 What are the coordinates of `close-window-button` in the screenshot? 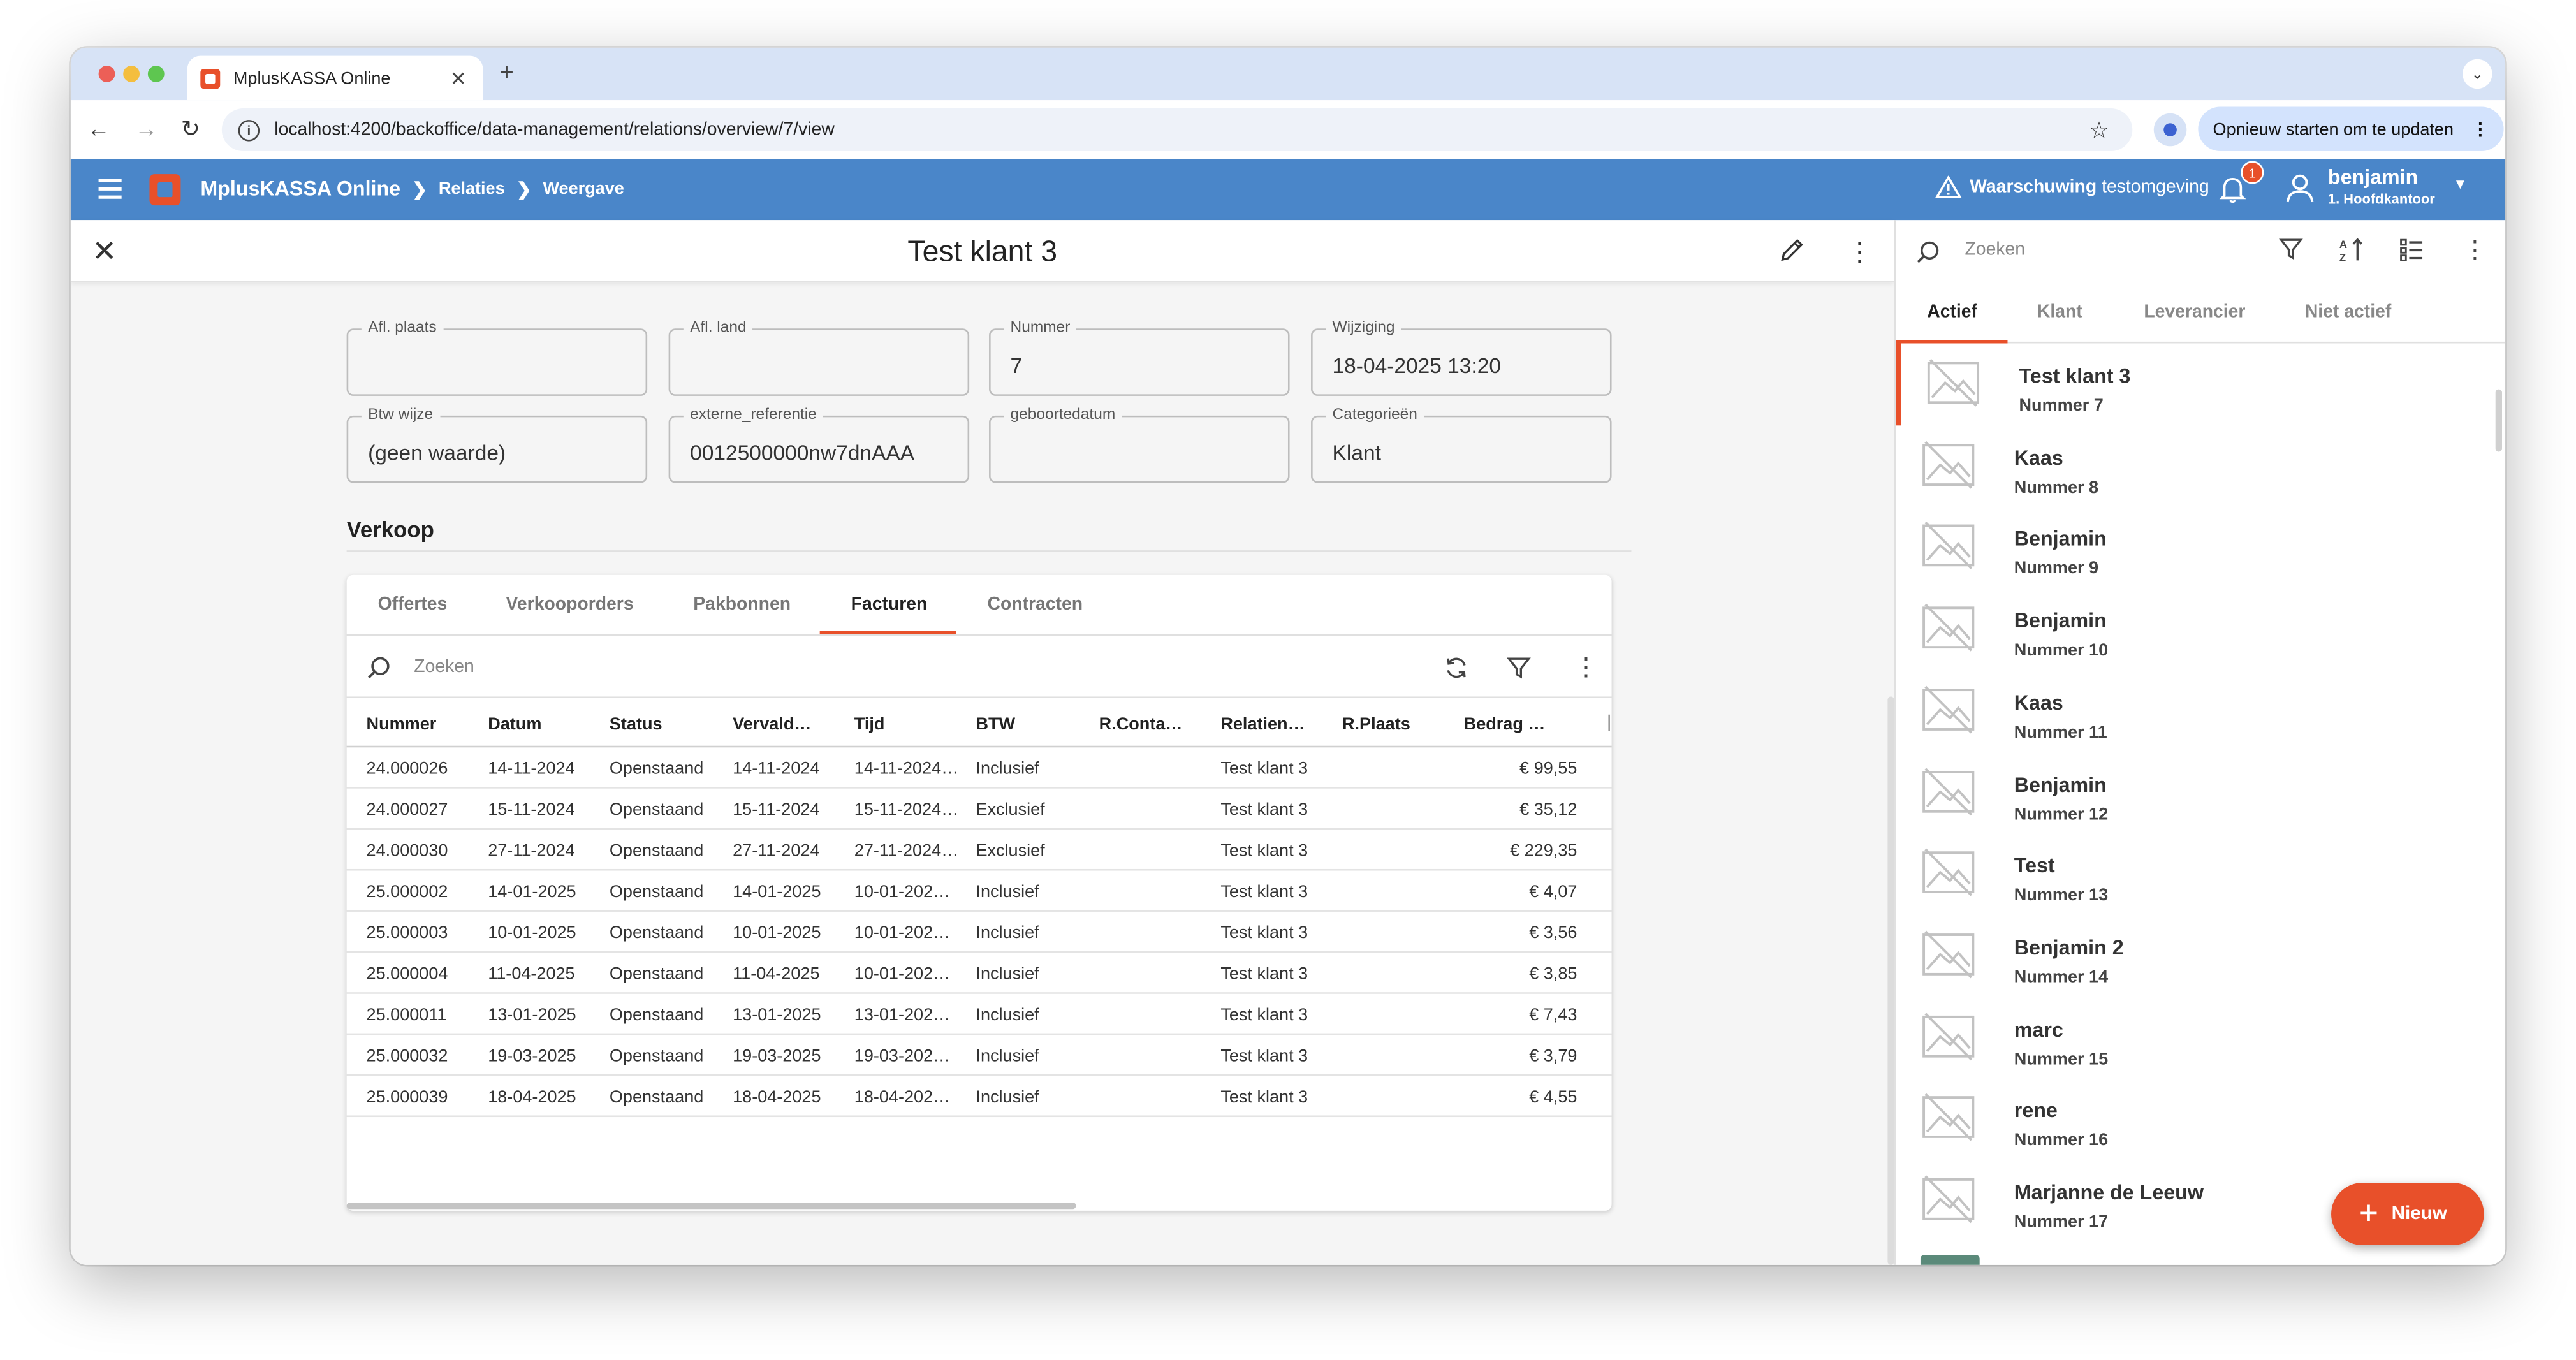 It's located at (106, 74).